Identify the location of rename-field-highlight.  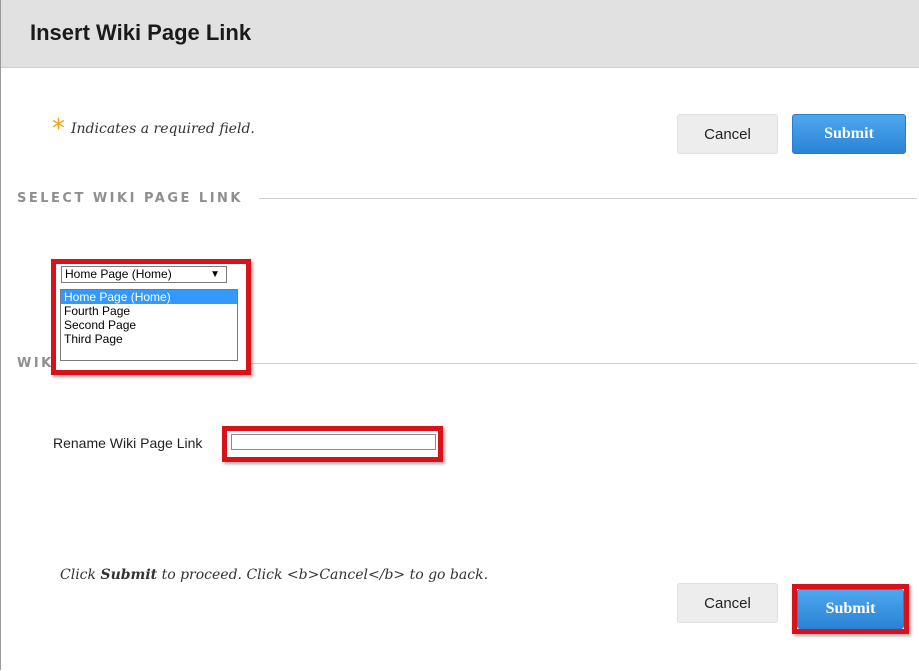
(332, 444).